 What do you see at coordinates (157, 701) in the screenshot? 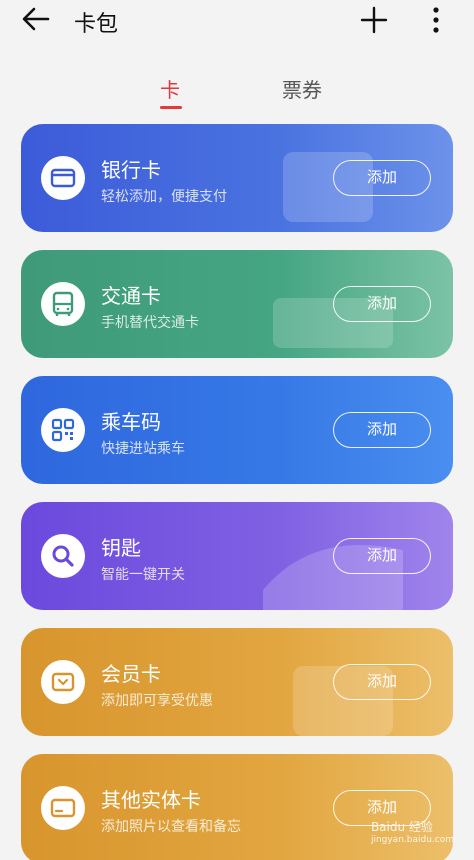
I see `card-subtitle: 添加即可享受优惠` at bounding box center [157, 701].